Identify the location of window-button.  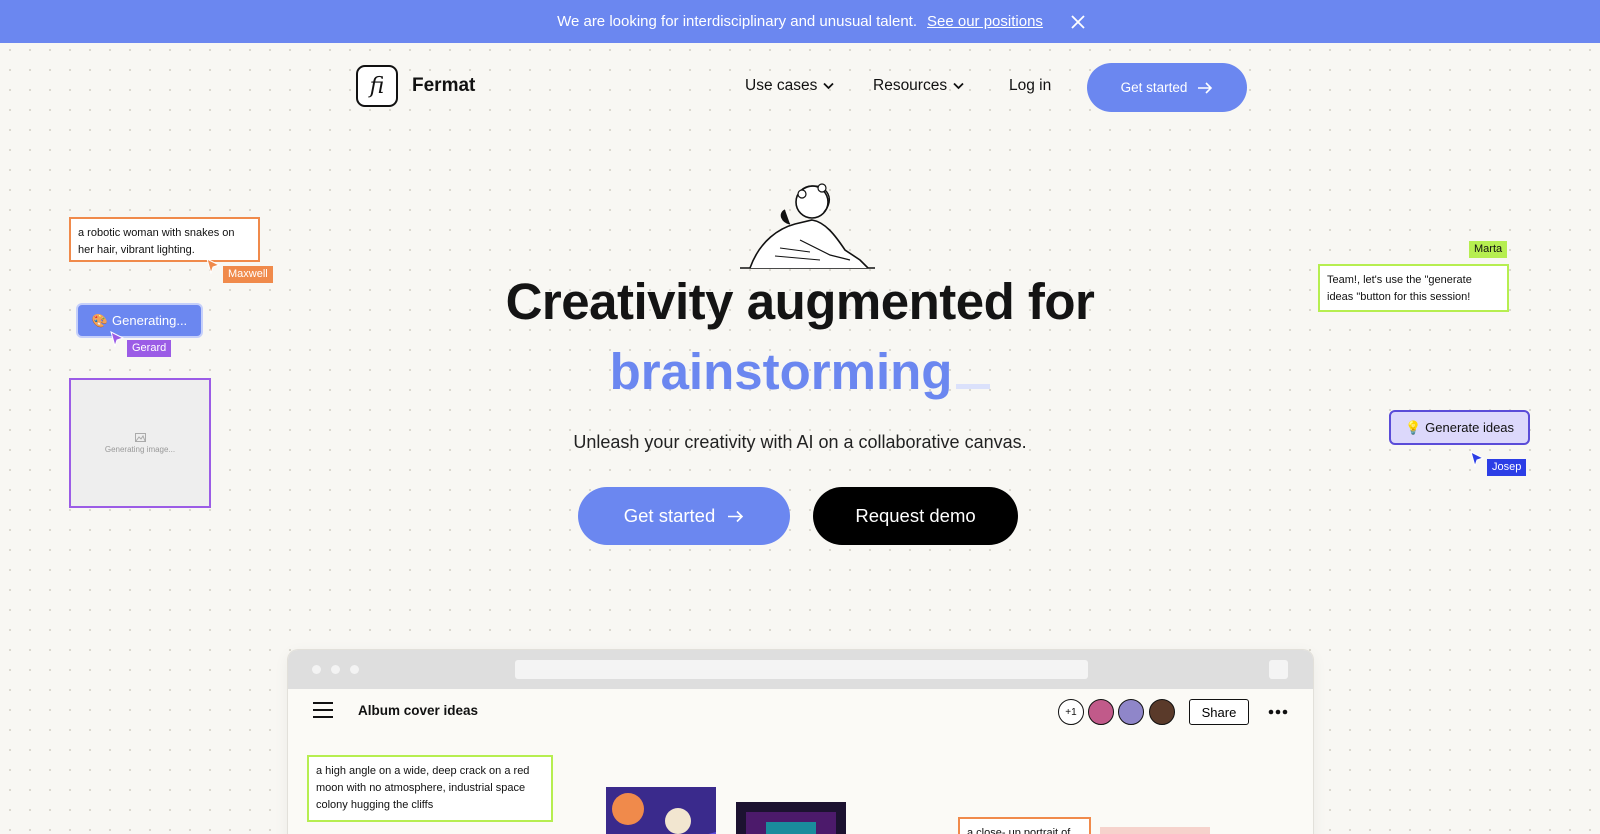
(1278, 669).